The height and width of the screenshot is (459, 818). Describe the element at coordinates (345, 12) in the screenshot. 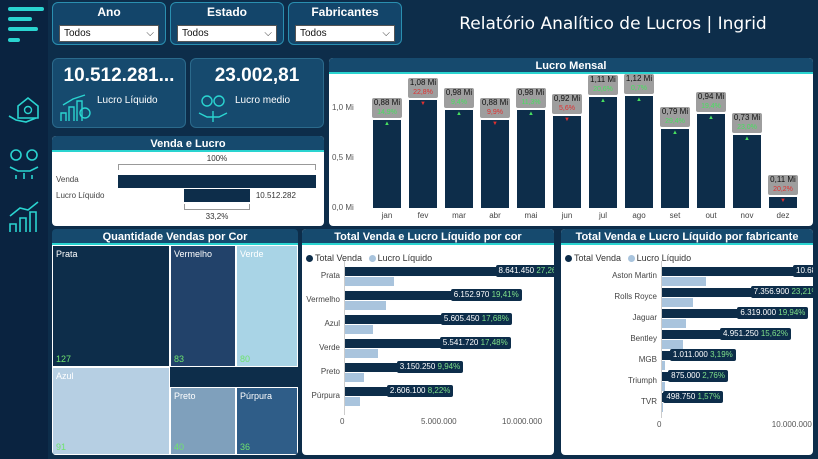

I see `filter-label: Fabricantes` at that location.